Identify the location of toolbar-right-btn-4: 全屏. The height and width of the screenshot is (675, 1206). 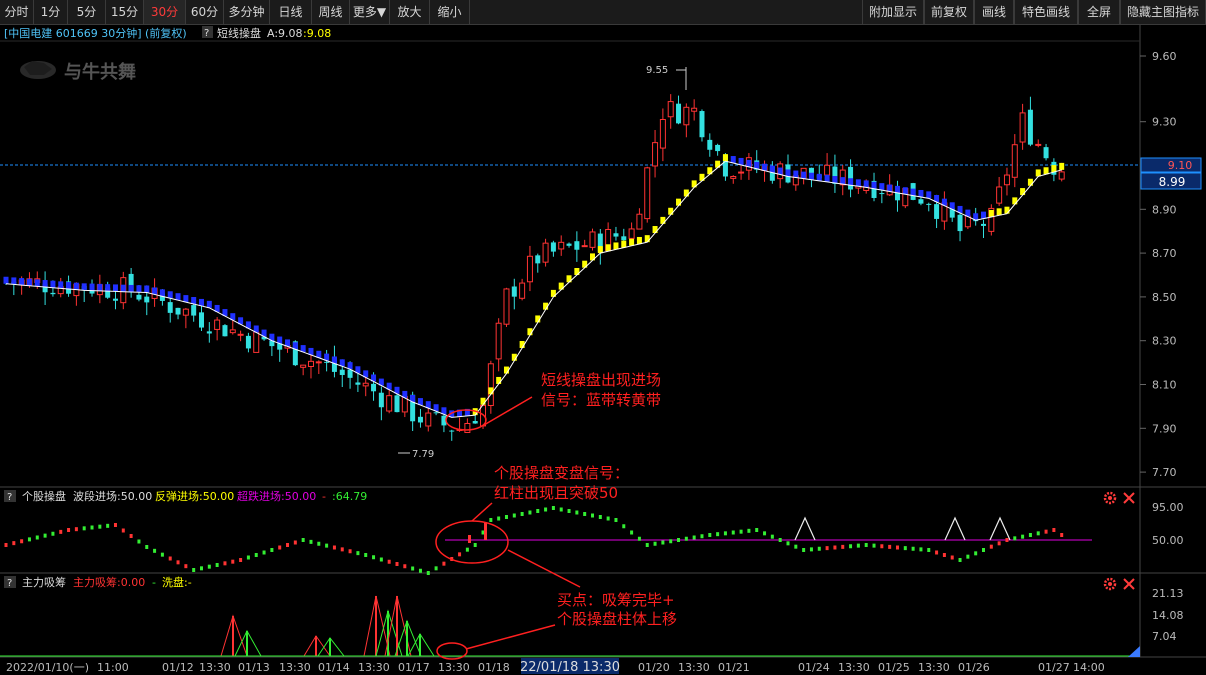
(1099, 12).